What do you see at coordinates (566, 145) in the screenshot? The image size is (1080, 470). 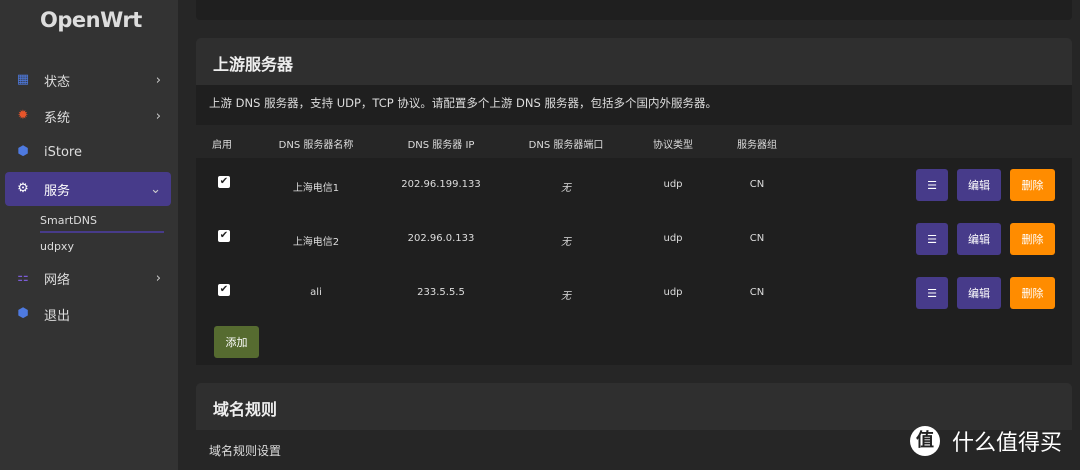 I see `column-header: DNS 服务器端口` at bounding box center [566, 145].